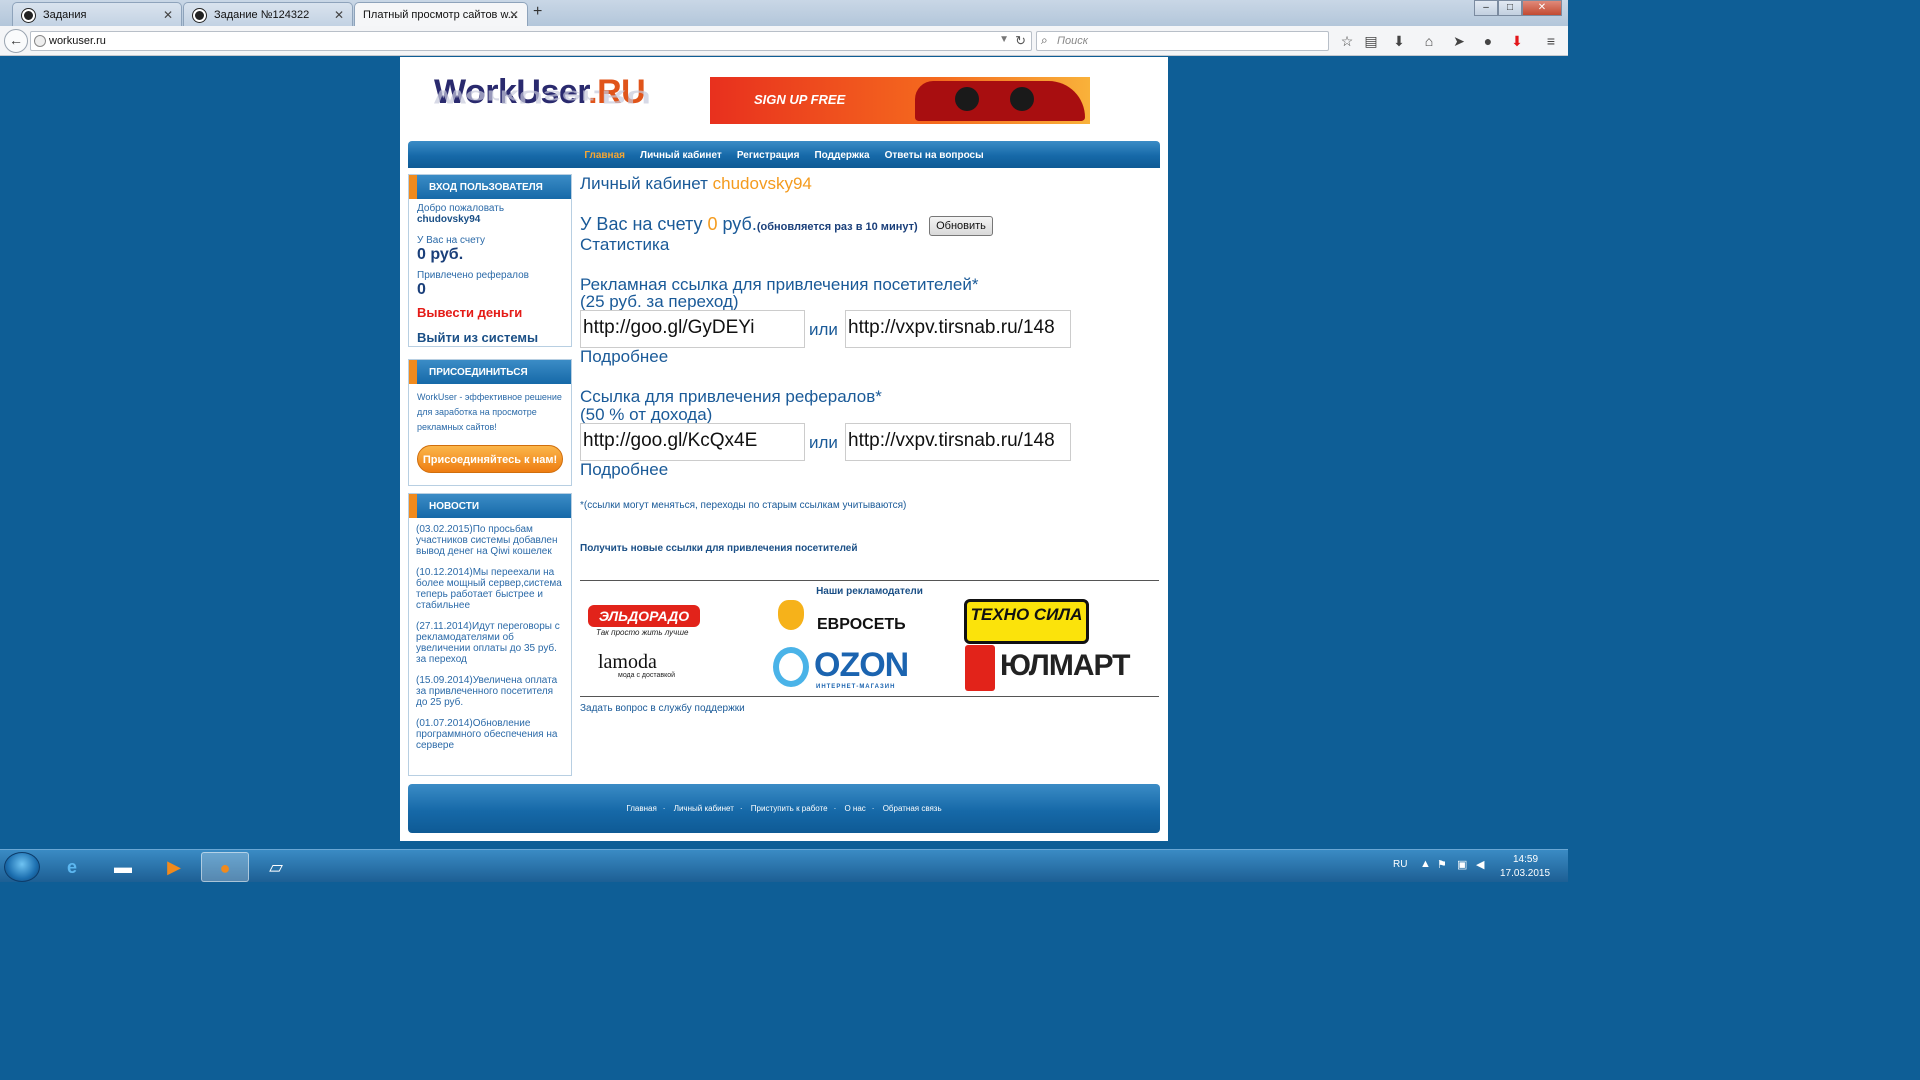 The image size is (1920, 1080). Describe the element at coordinates (768, 155) in the screenshot. I see `nav-register: Регистрация` at that location.